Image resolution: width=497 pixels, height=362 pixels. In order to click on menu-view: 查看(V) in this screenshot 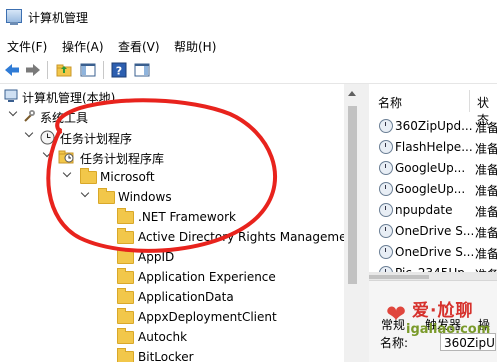, I will do `click(139, 46)`.